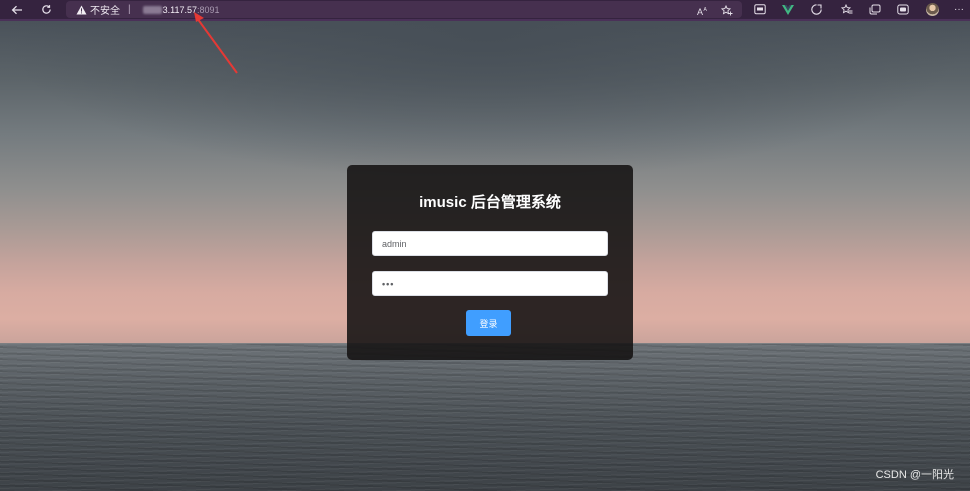  Describe the element at coordinates (105, 9) in the screenshot. I see `security-label: 不安全` at that location.